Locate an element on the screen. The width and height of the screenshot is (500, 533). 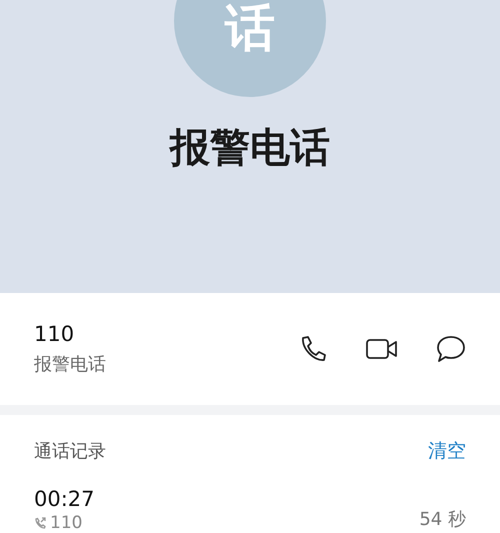
video-camera-icon is located at coordinates (382, 349).